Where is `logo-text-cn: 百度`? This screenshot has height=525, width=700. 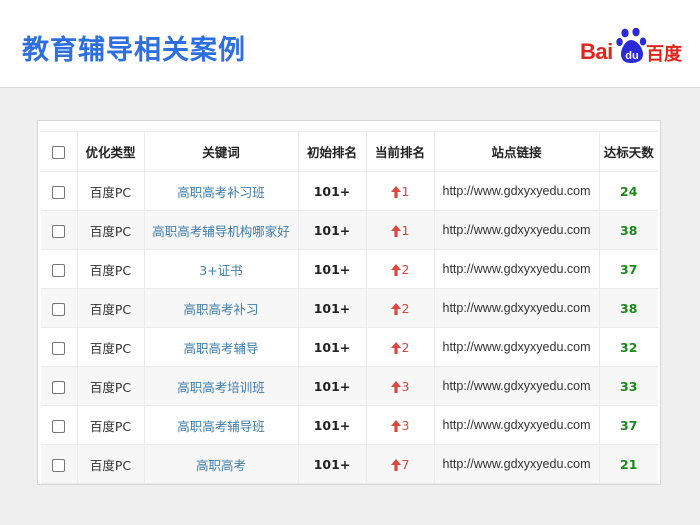 logo-text-cn: 百度 is located at coordinates (664, 54).